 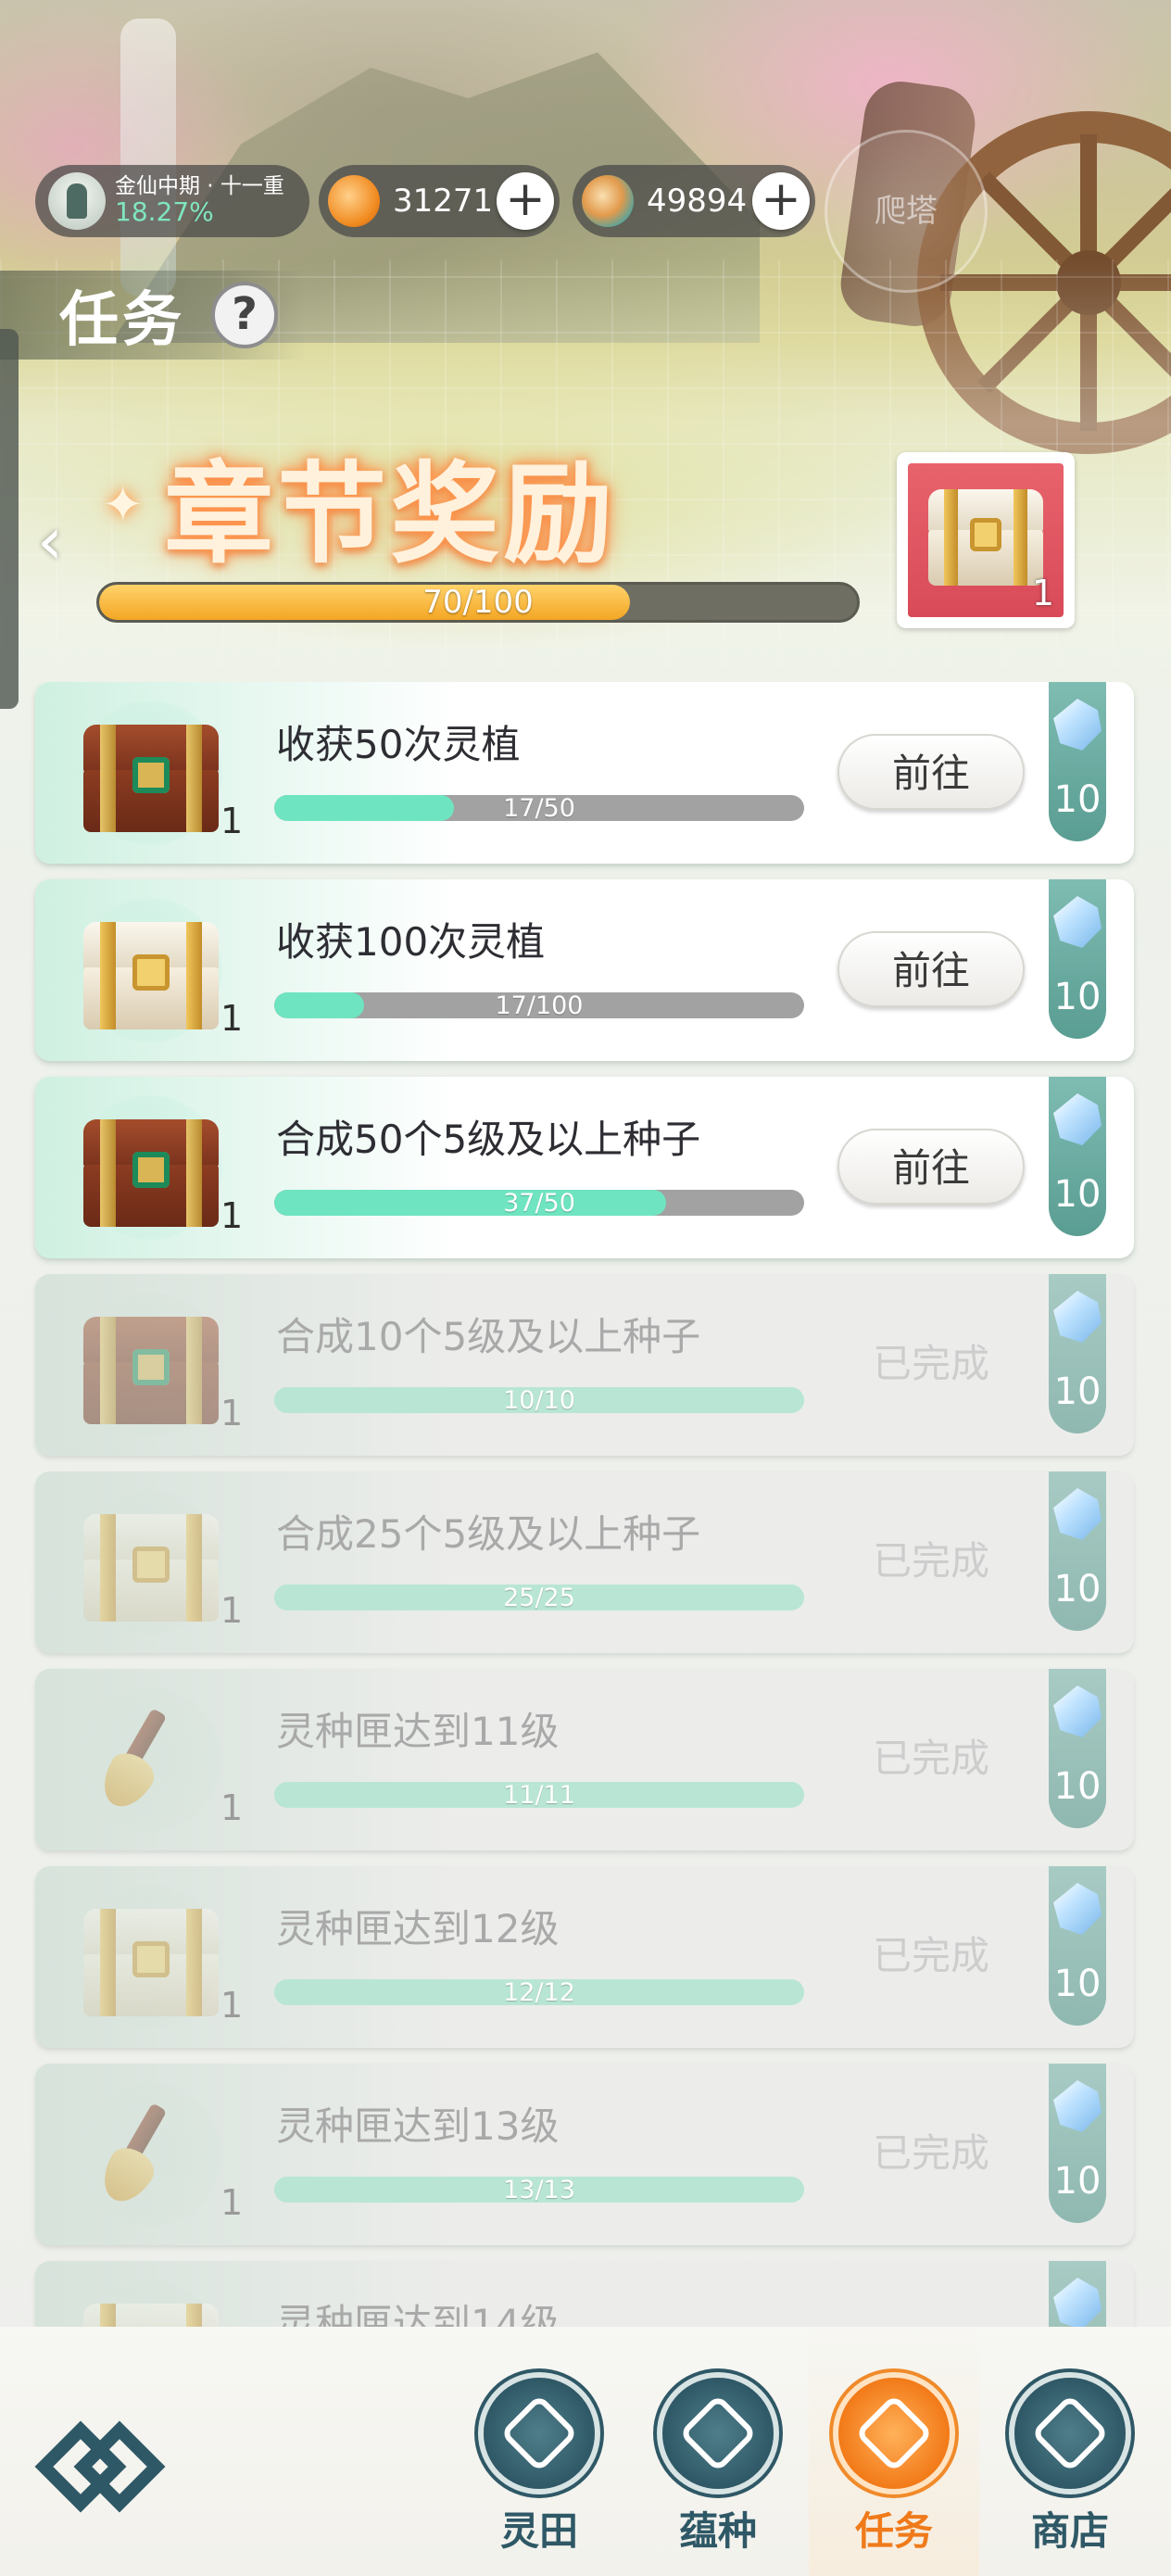 I want to click on task-card: 1 合成10个5级及以上种子 10/10 已完成 10, so click(x=584, y=1365).